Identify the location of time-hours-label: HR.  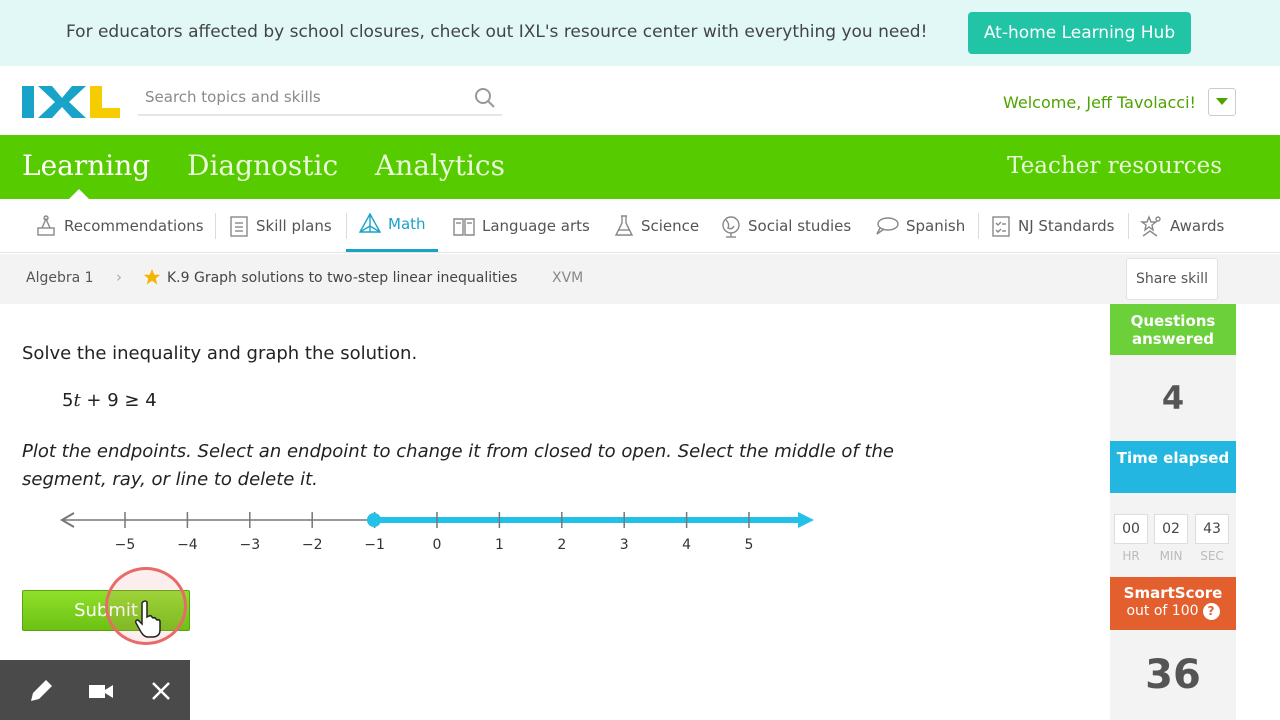
(1131, 556).